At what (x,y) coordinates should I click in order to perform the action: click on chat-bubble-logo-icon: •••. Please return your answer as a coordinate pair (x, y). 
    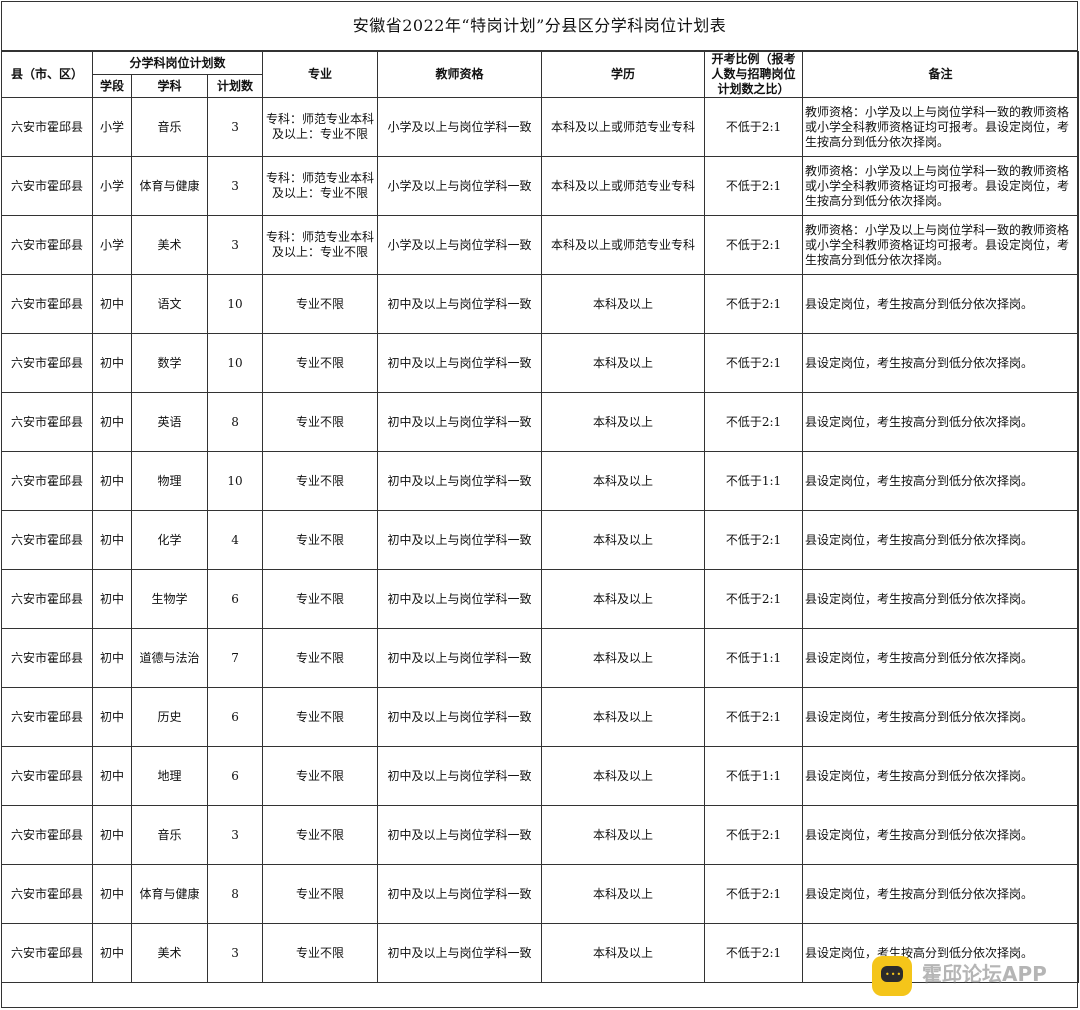
    Looking at the image, I should click on (892, 976).